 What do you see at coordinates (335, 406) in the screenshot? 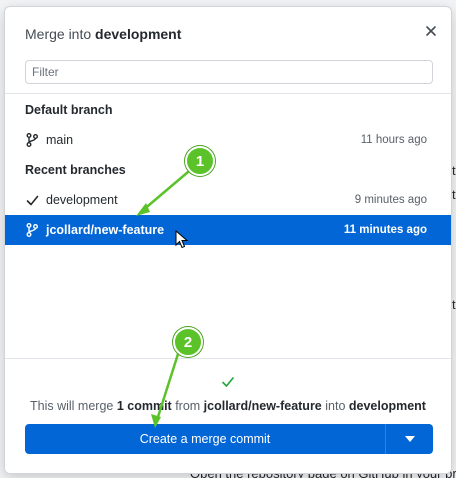
I see `summary-text: into` at bounding box center [335, 406].